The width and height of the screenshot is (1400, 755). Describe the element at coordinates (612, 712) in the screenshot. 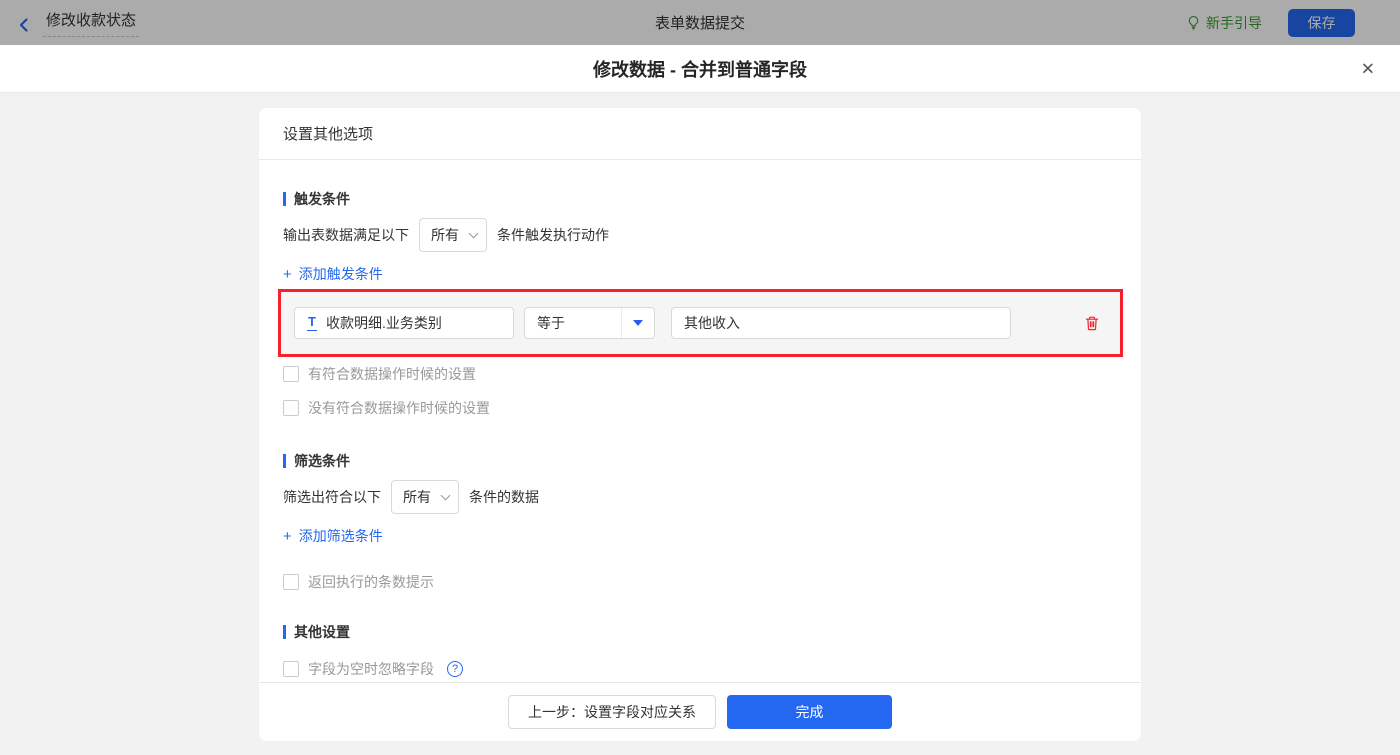

I see `previous-step-button: 上一步：设置字段对应关系` at that location.